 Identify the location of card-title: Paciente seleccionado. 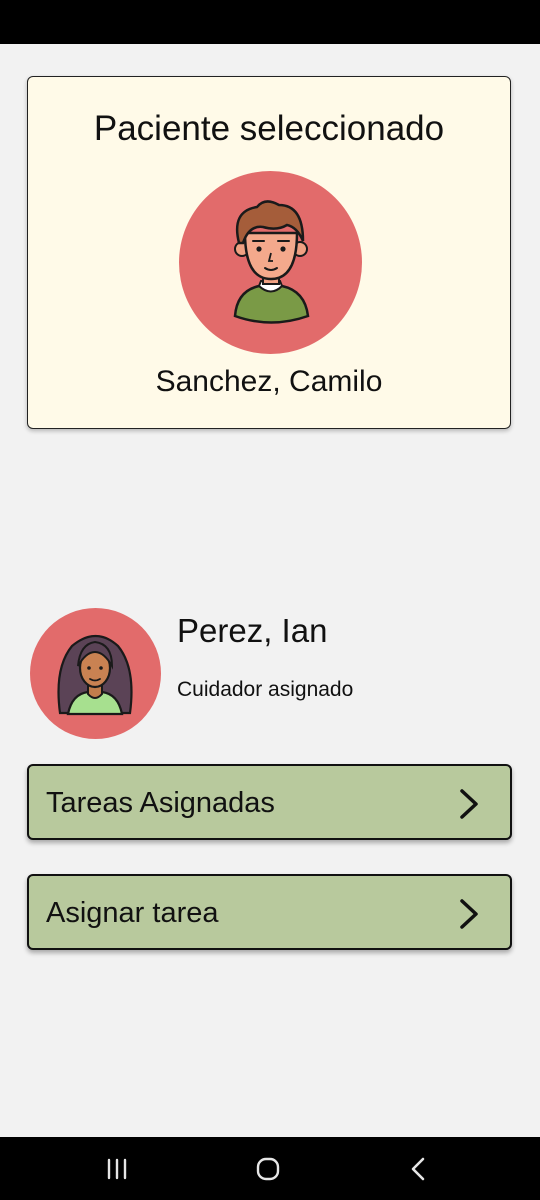
(269, 128).